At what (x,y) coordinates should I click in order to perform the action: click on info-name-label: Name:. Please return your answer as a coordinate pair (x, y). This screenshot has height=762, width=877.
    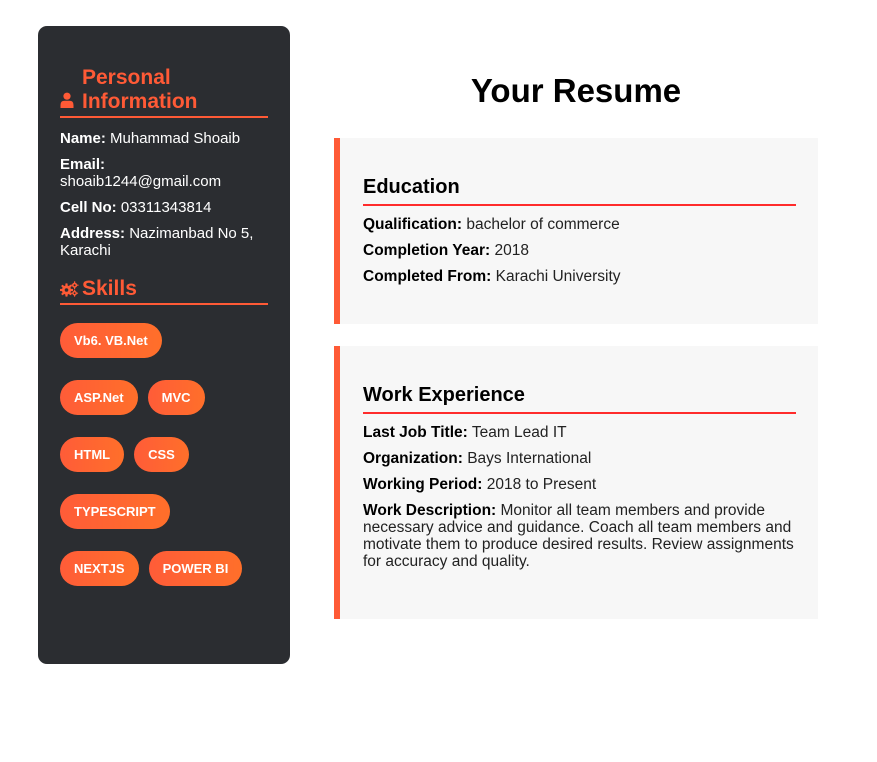
    Looking at the image, I should click on (83, 138).